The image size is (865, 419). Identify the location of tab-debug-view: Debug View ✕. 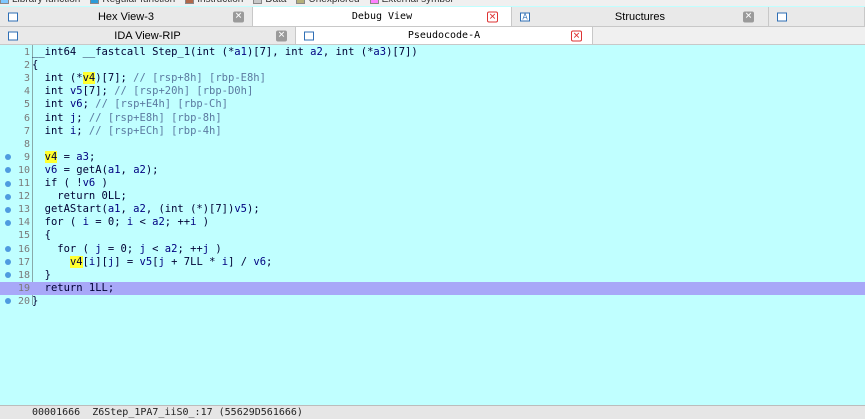
(382, 16).